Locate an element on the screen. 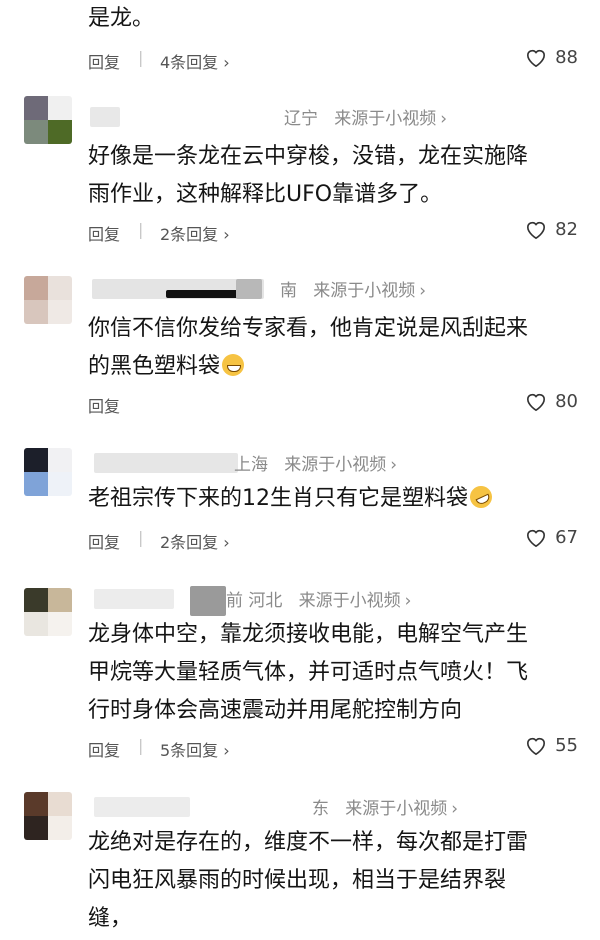  comment-line: 雨作业，这种解释比UFO靠谱多了。 is located at coordinates (265, 194).